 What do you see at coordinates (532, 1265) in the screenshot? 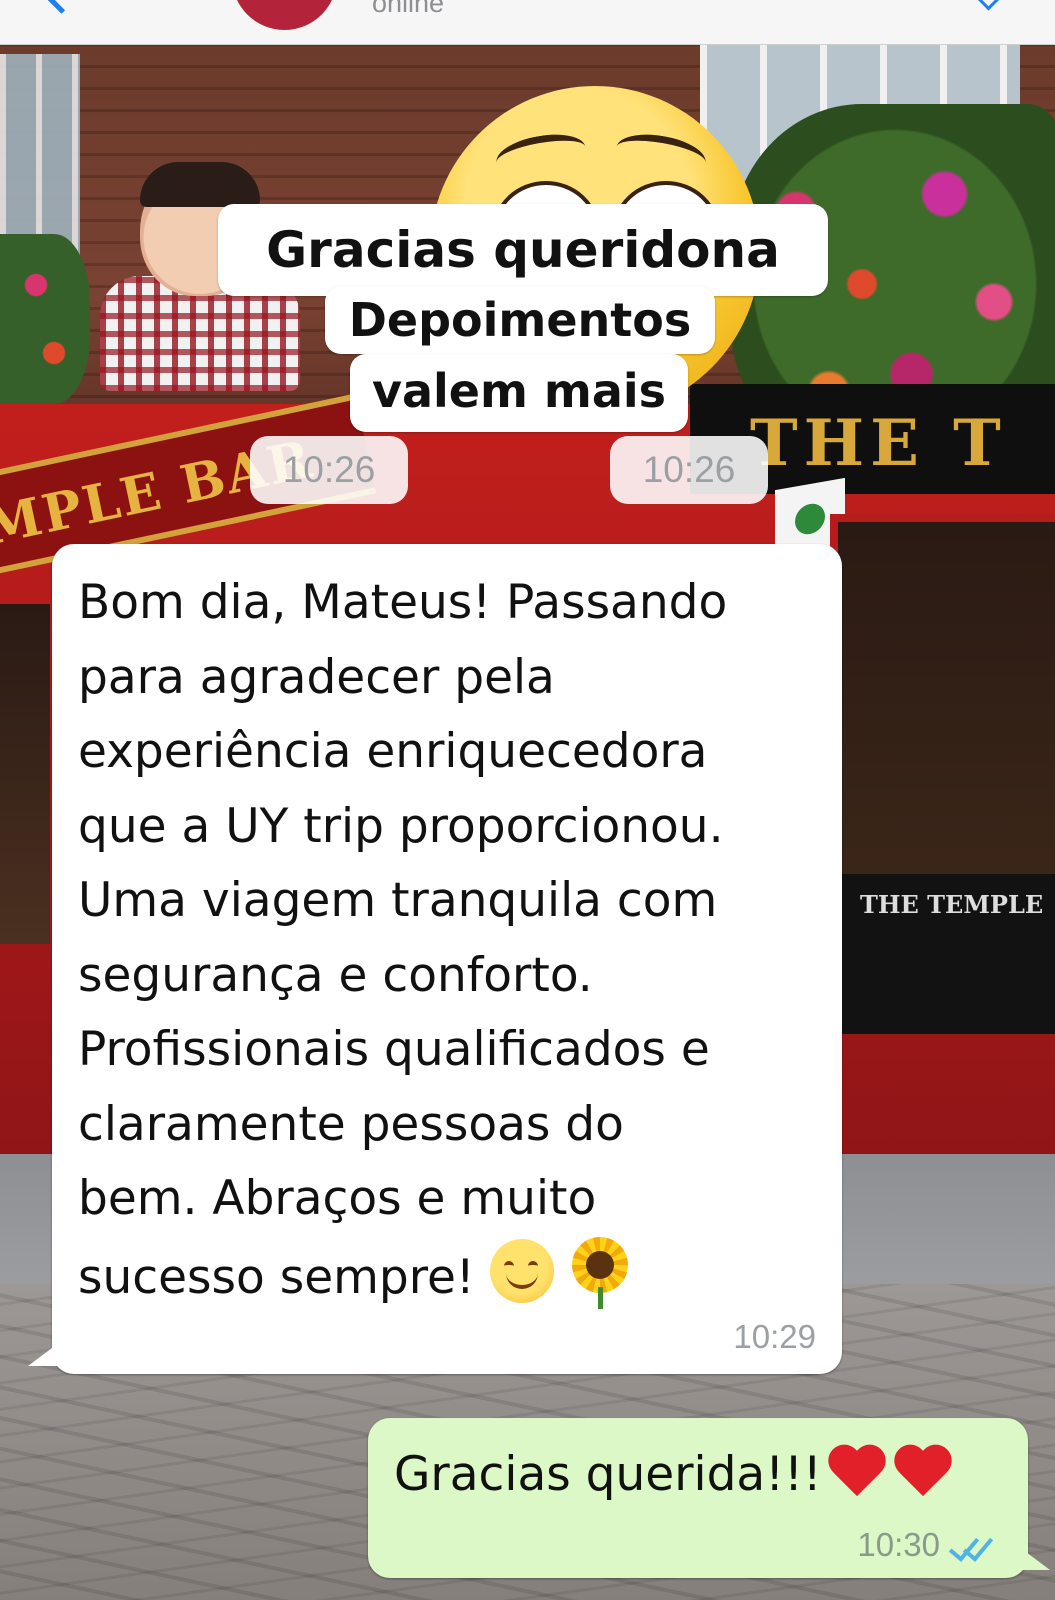
I see `emoji-eye` at bounding box center [532, 1265].